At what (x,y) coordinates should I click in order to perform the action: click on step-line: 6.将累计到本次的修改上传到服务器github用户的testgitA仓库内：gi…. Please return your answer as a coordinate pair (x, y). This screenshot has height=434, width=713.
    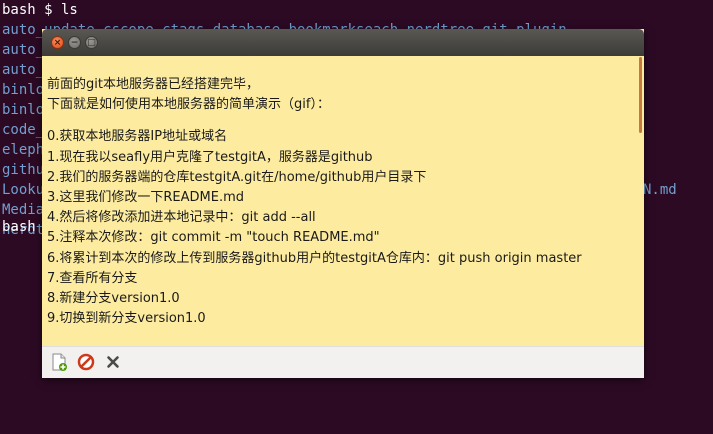
    Looking at the image, I should click on (314, 258).